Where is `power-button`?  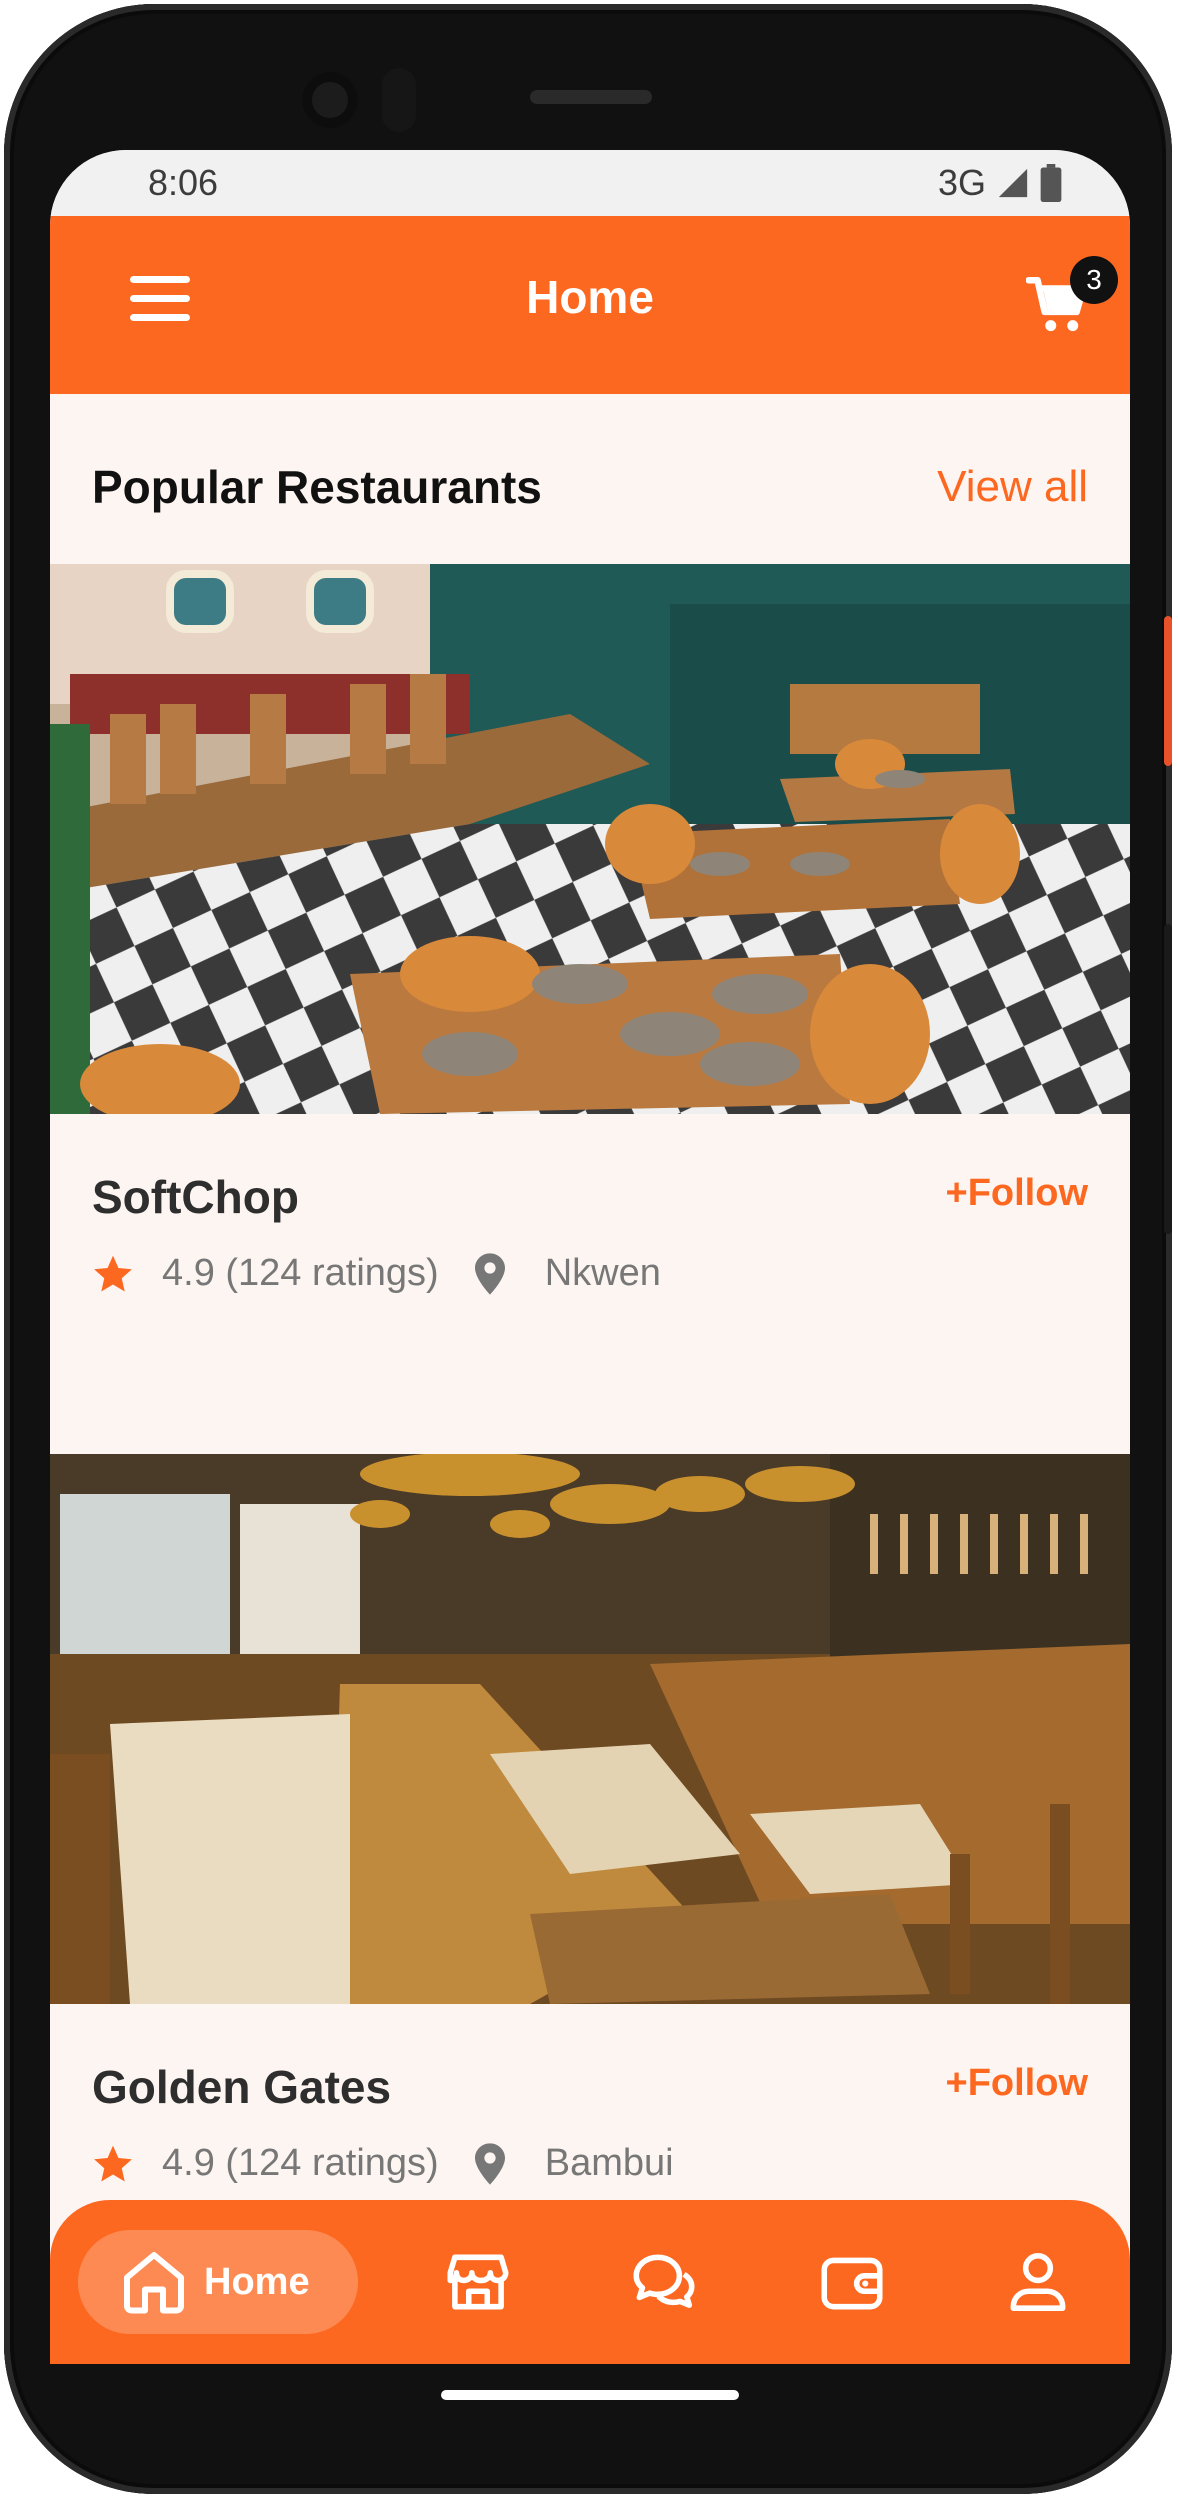 power-button is located at coordinates (1168, 691).